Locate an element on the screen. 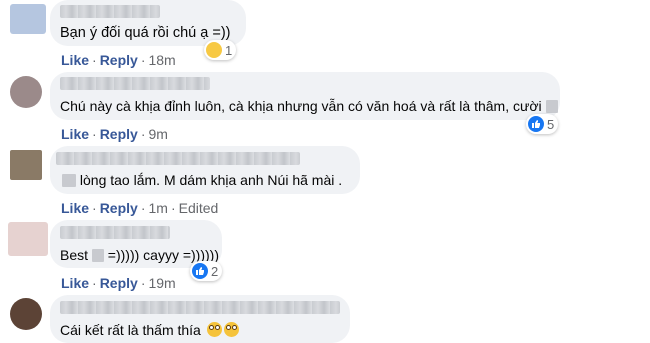  comment-bubble: Cái kết rất là thấm thía is located at coordinates (200, 319).